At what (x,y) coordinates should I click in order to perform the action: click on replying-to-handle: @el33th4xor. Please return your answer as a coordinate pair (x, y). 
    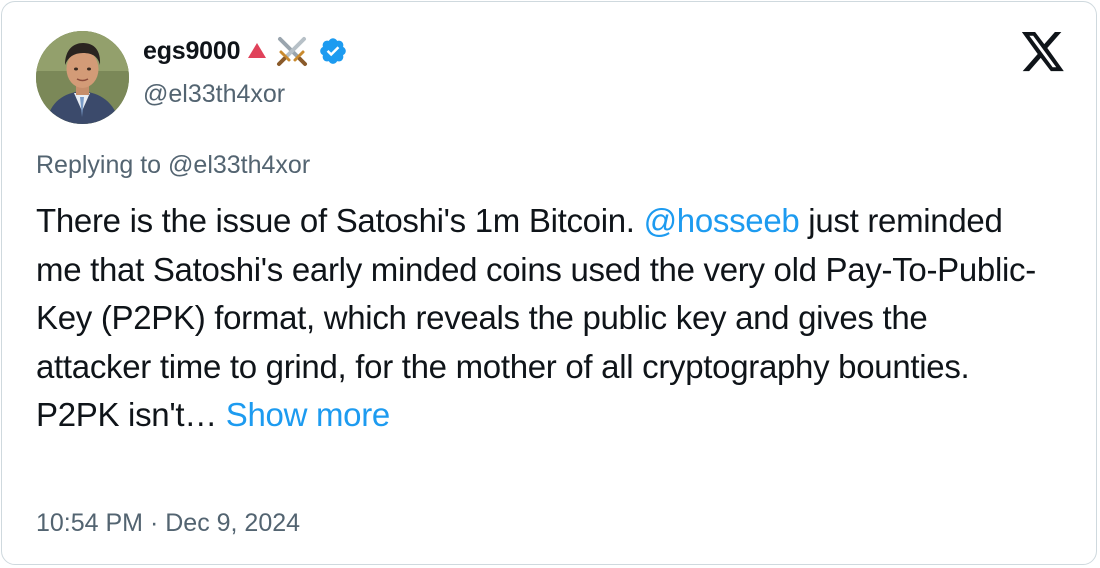
    Looking at the image, I should click on (239, 165).